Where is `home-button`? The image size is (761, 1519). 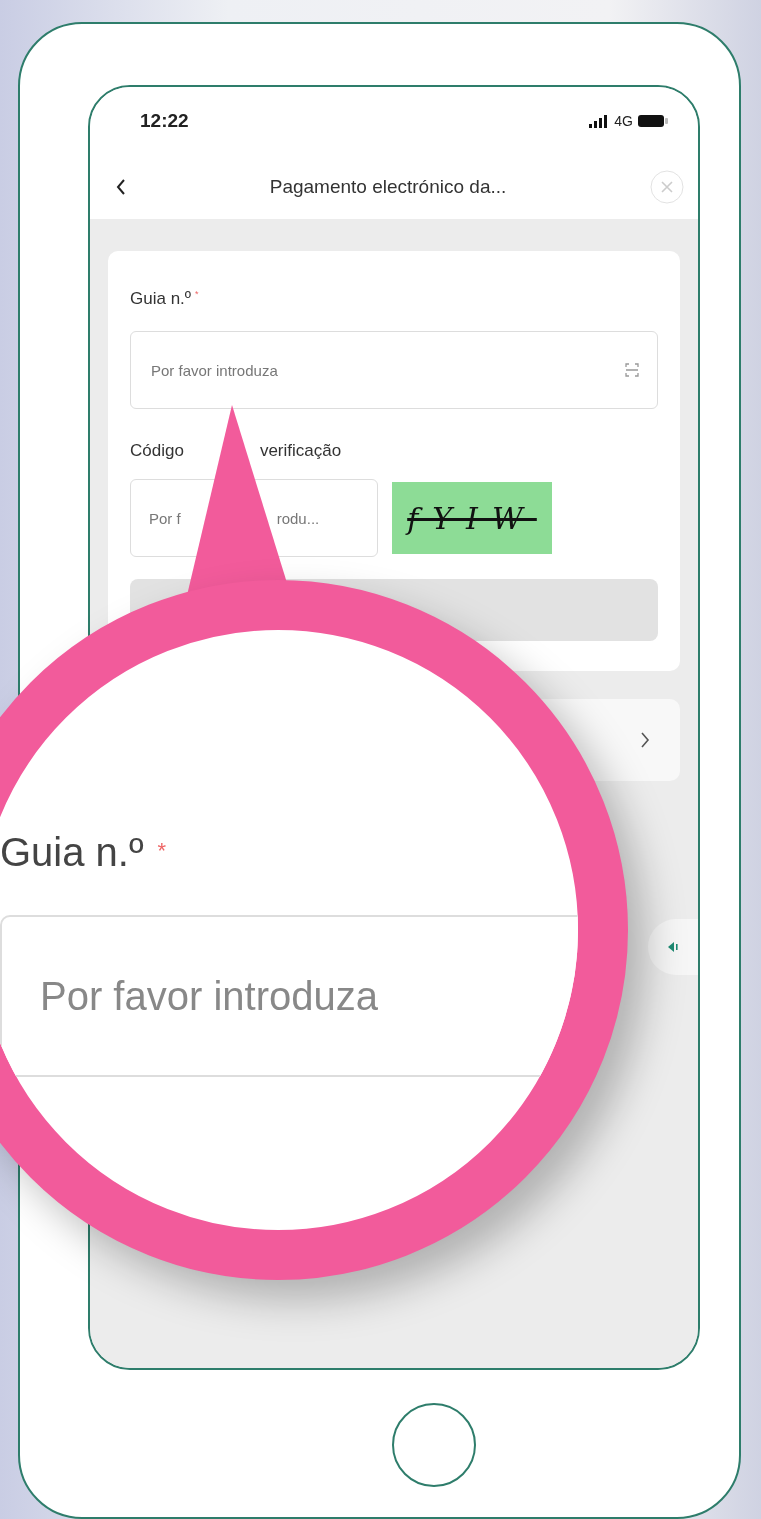 home-button is located at coordinates (434, 1445).